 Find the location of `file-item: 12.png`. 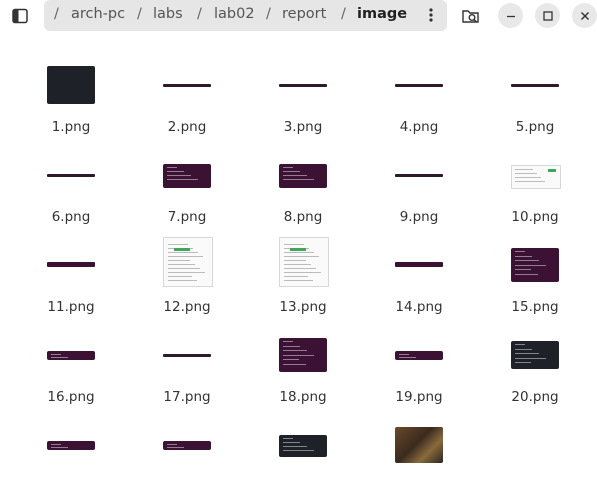

file-item: 12.png is located at coordinates (187, 277).